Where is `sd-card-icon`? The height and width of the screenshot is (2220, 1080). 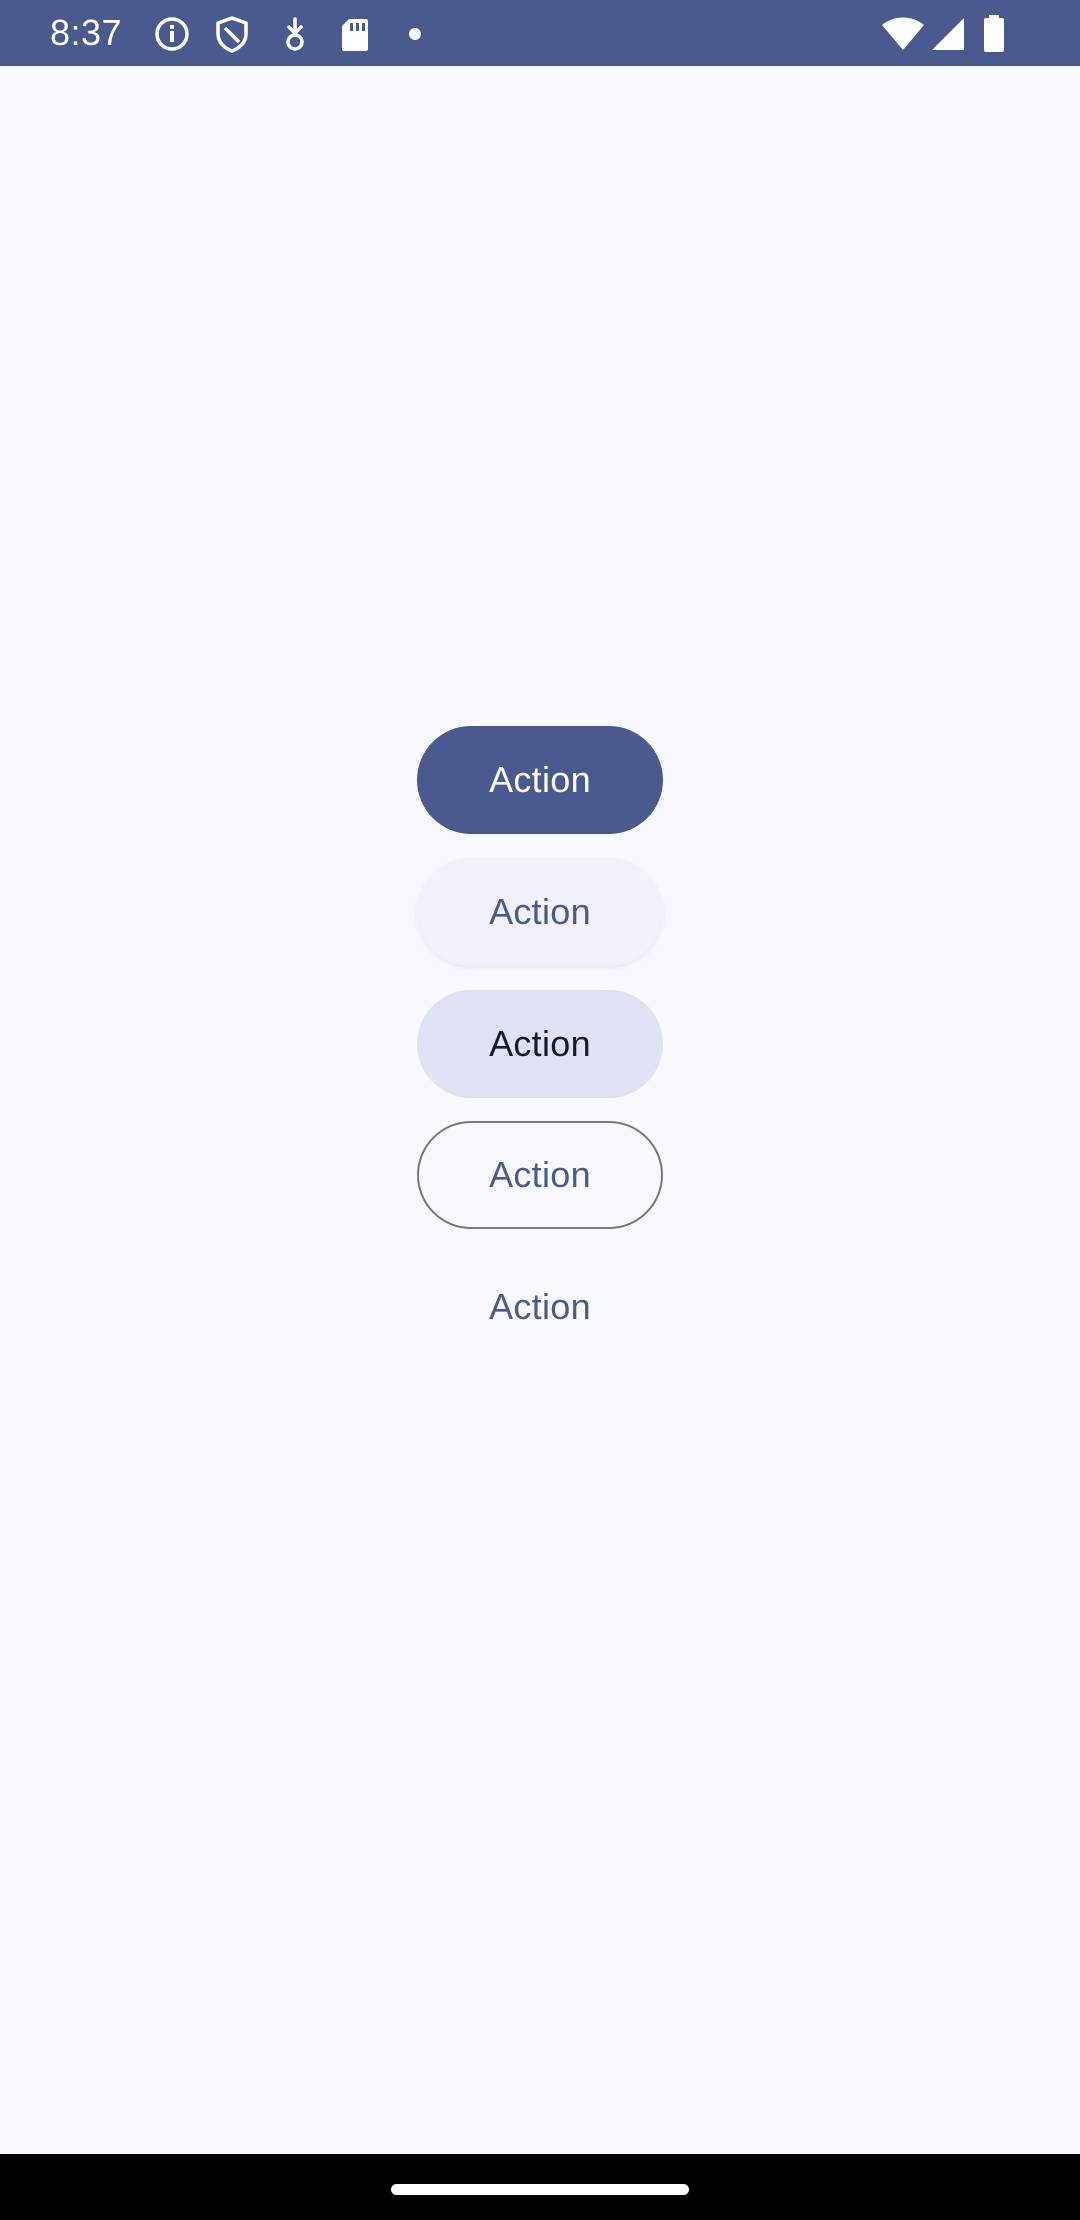 sd-card-icon is located at coordinates (355, 34).